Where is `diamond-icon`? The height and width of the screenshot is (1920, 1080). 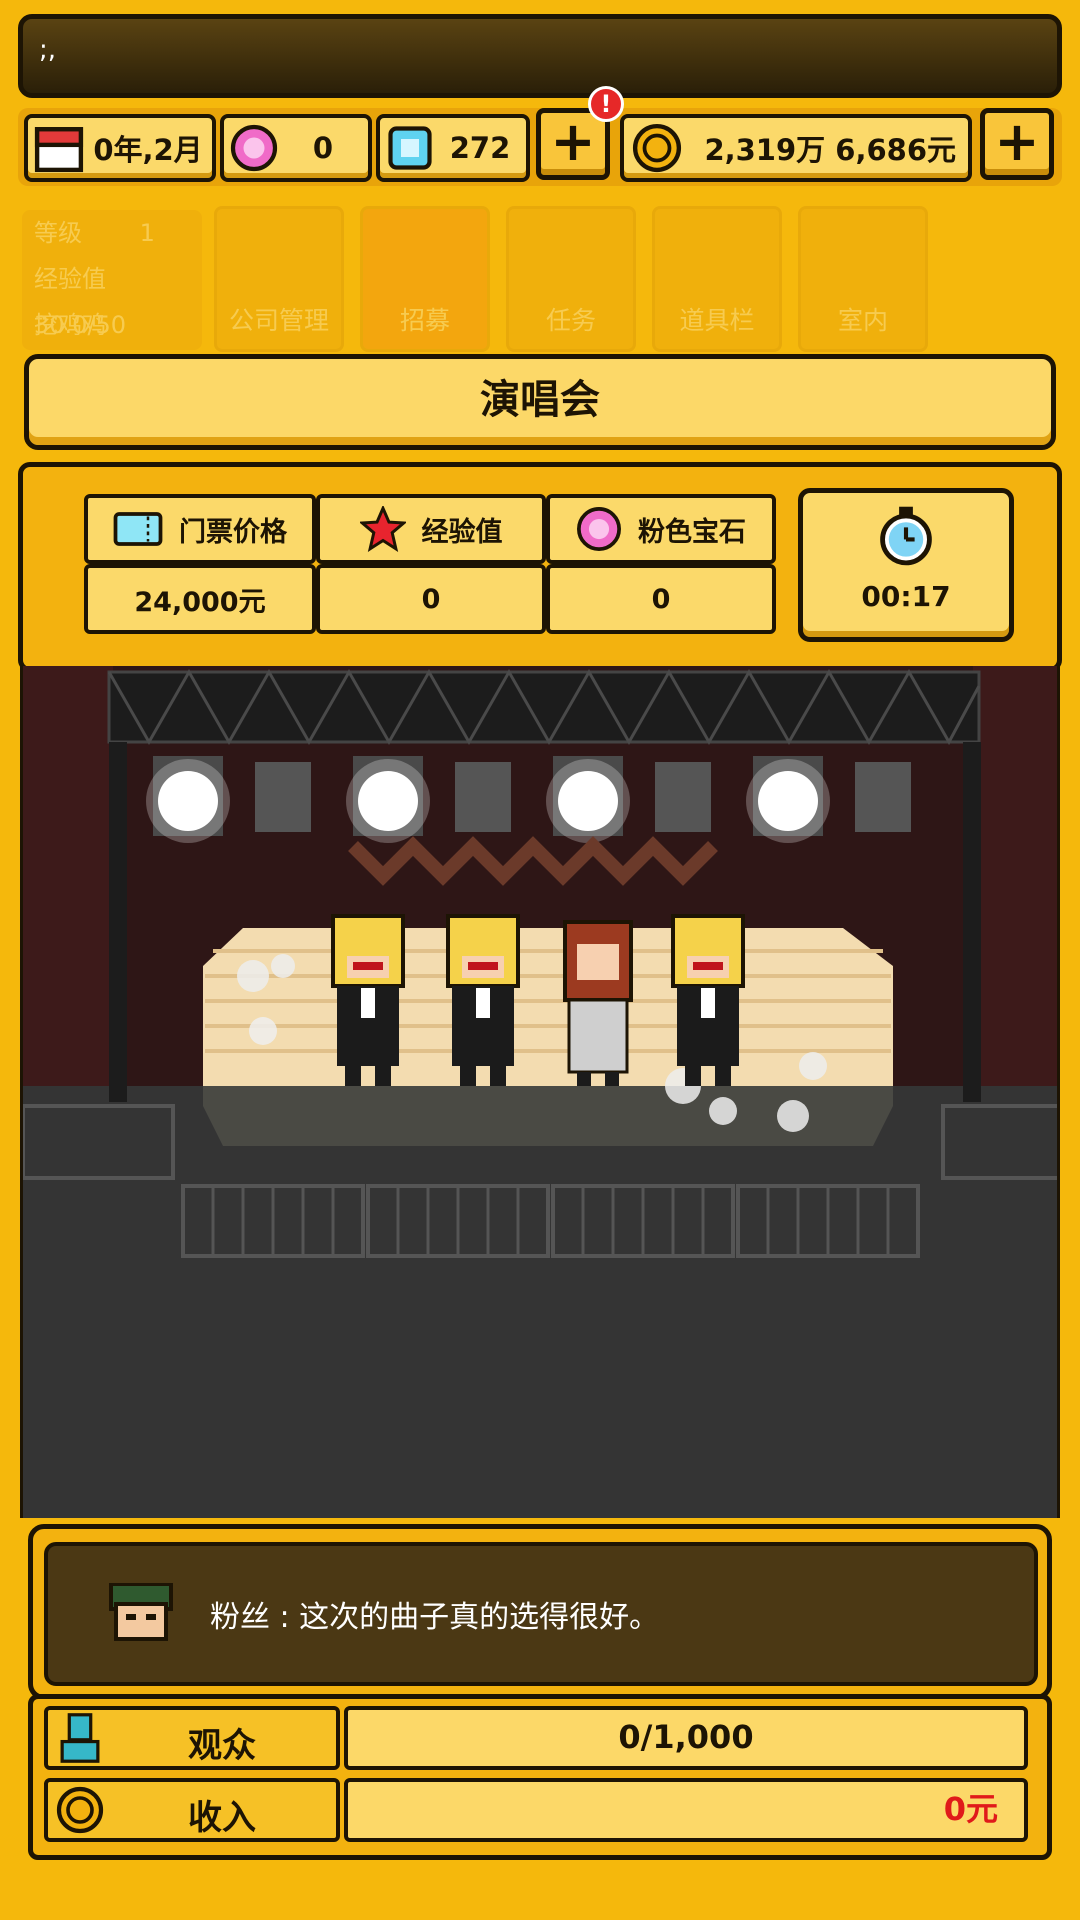
diamond-icon is located at coordinates (410, 148).